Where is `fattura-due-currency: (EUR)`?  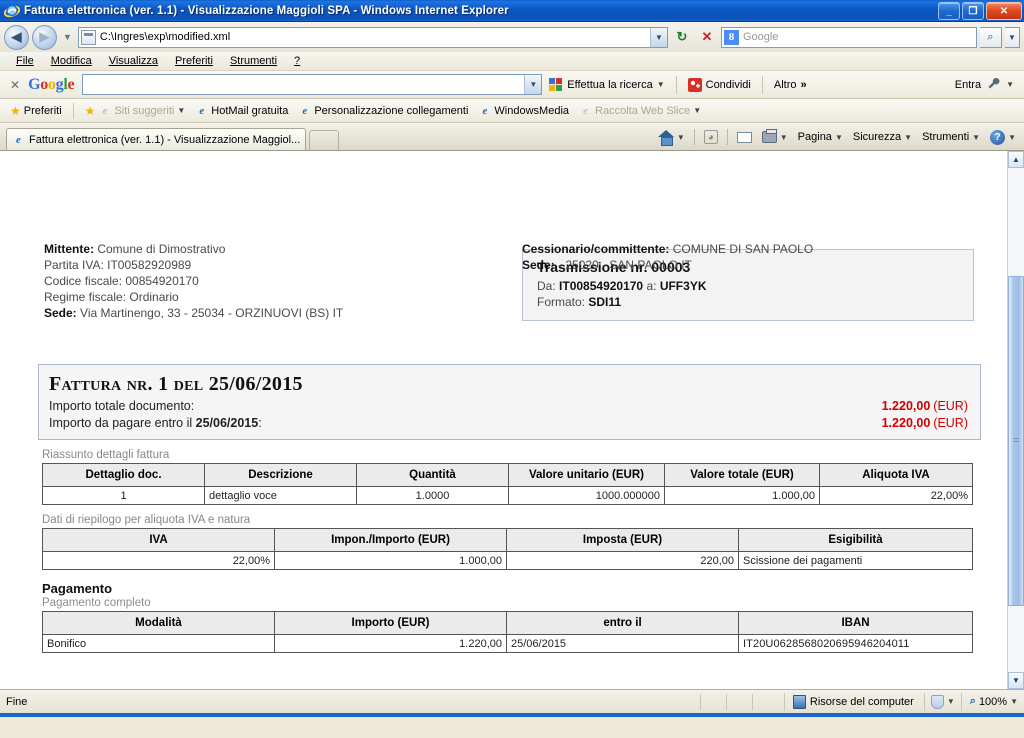 fattura-due-currency: (EUR) is located at coordinates (950, 423).